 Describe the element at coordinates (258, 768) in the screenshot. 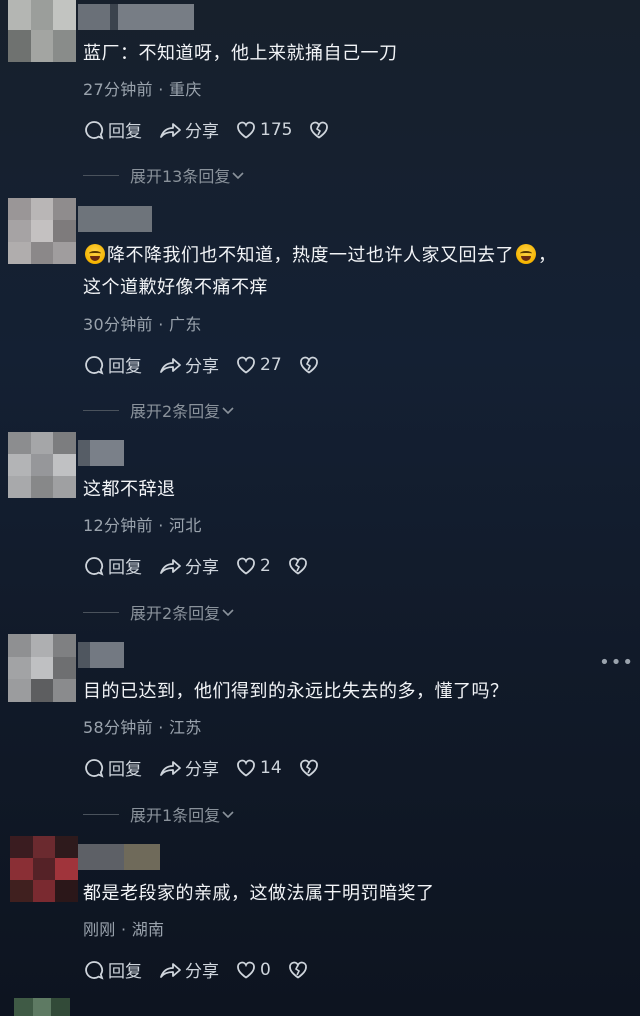

I see `like-button: 14` at that location.